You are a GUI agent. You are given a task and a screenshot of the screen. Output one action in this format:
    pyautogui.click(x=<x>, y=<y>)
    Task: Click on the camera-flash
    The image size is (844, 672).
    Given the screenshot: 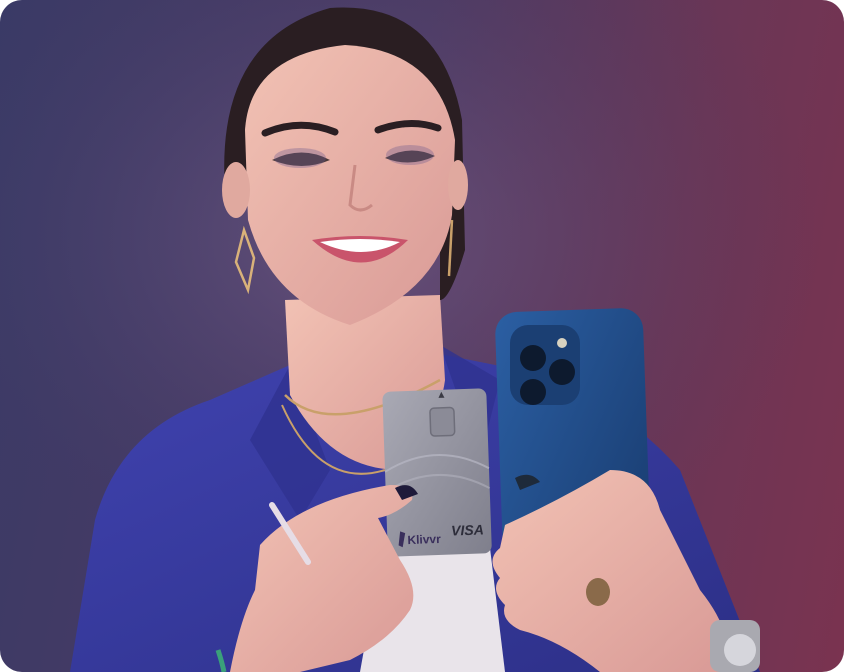 What is the action you would take?
    pyautogui.click(x=562, y=343)
    